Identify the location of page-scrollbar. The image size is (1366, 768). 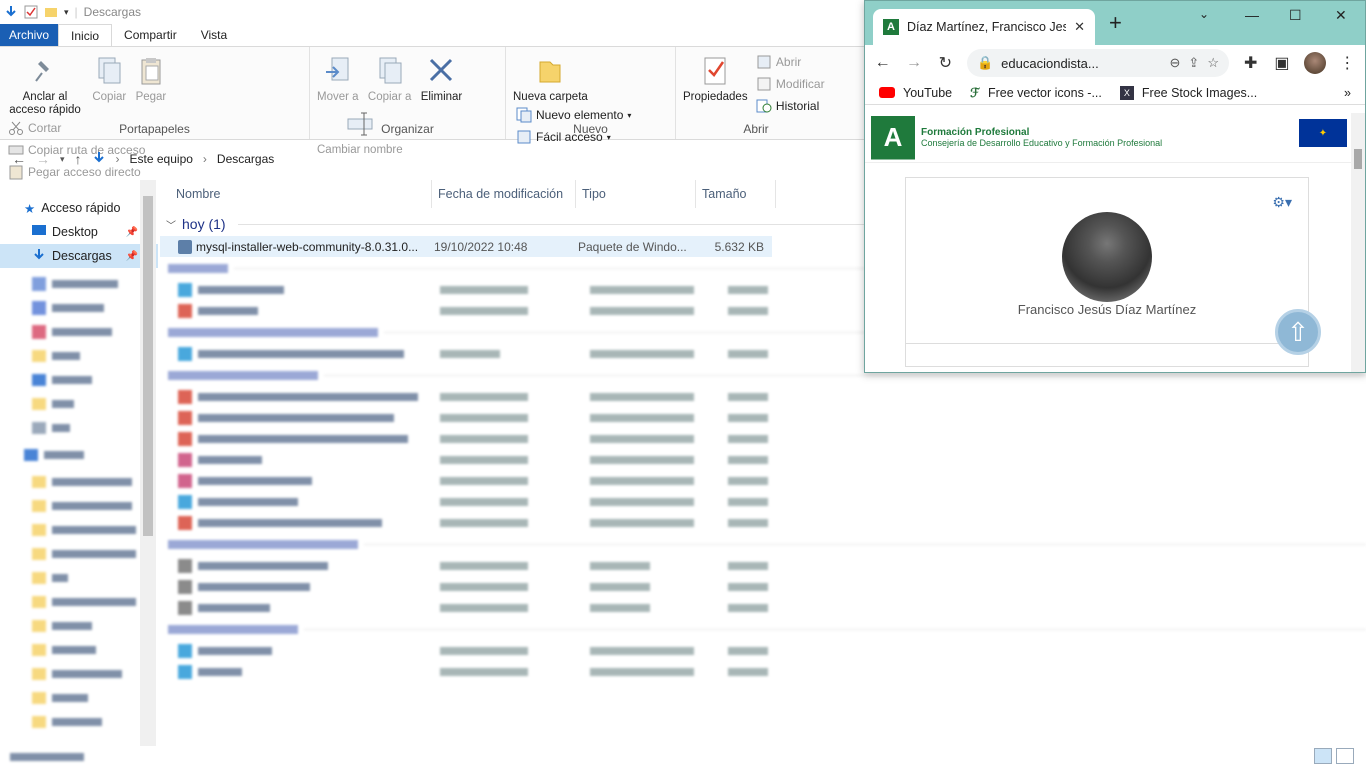
(1358, 242).